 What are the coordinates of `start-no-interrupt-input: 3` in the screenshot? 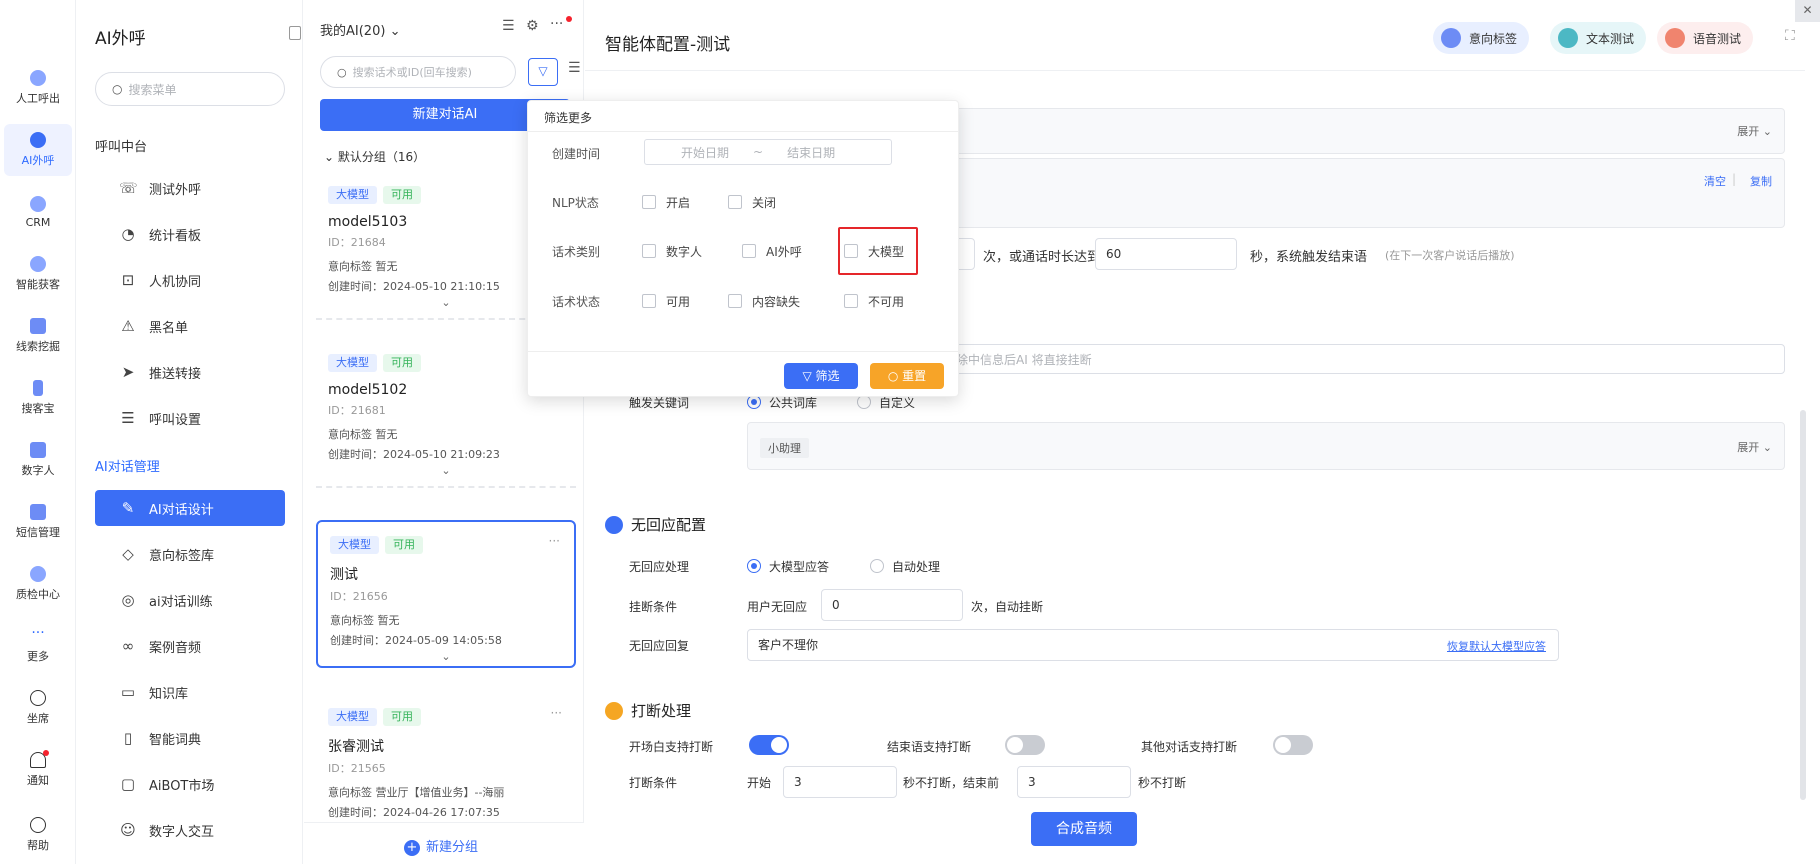 It's located at (840, 782).